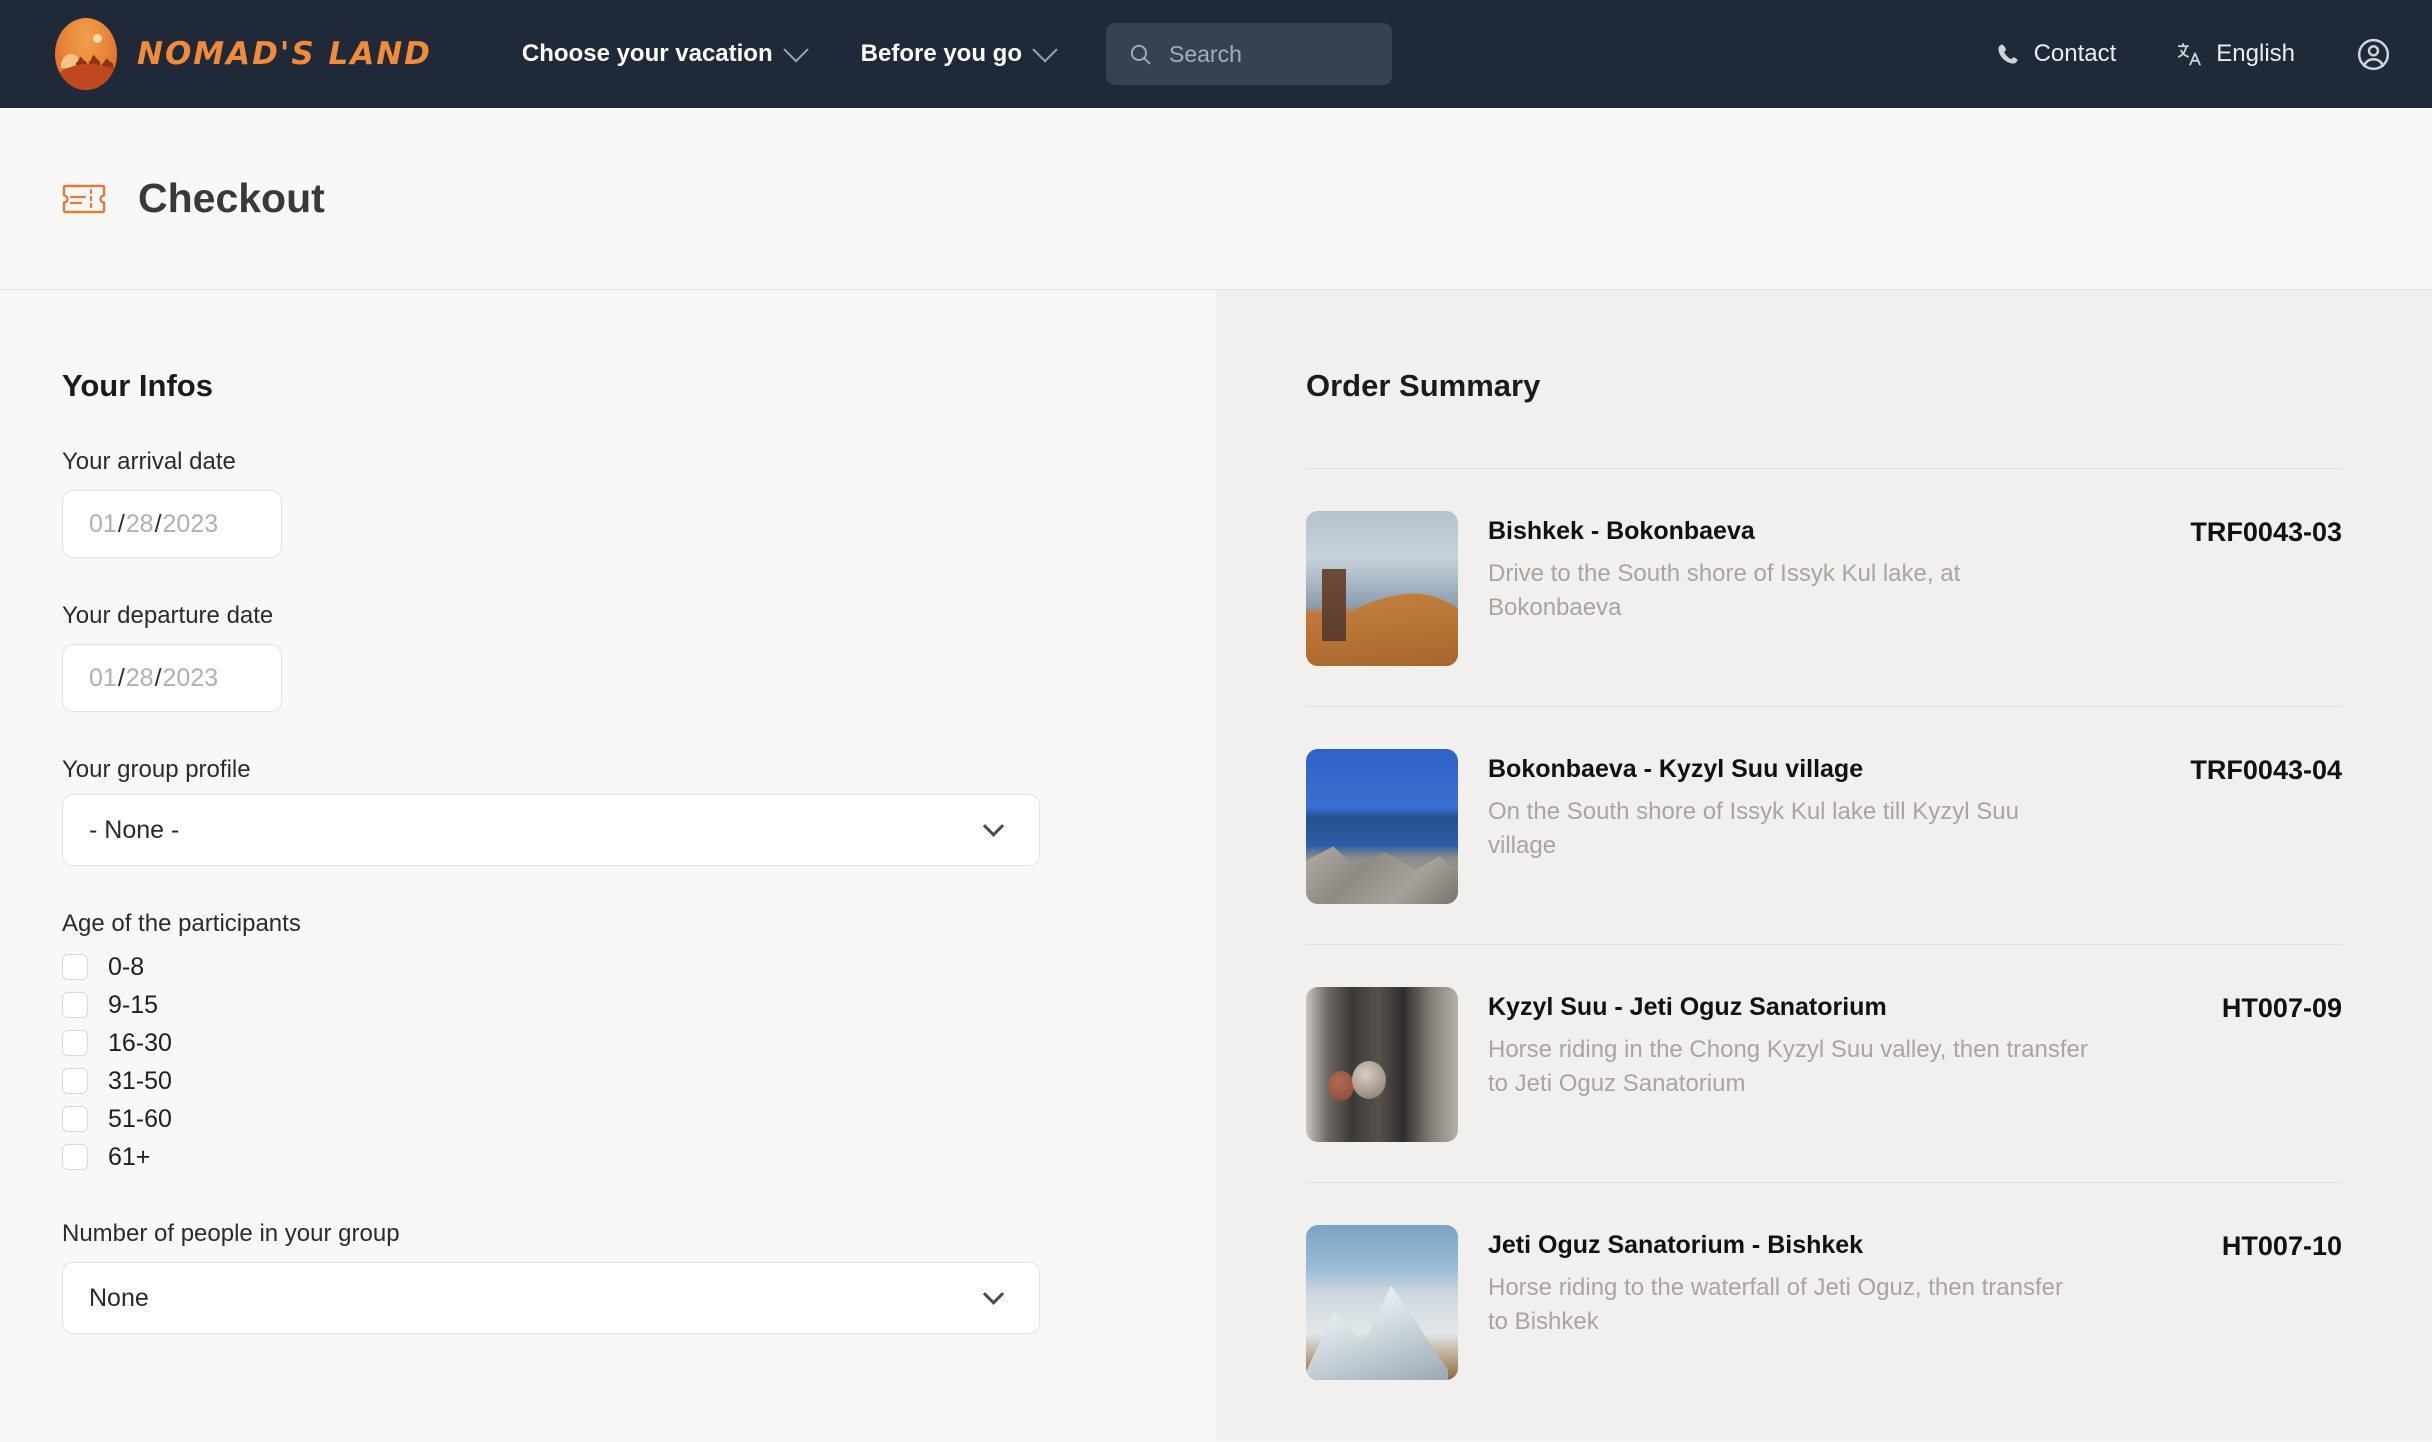 The image size is (2432, 1442). What do you see at coordinates (1216, 199) in the screenshot?
I see `page-header: Checkout` at bounding box center [1216, 199].